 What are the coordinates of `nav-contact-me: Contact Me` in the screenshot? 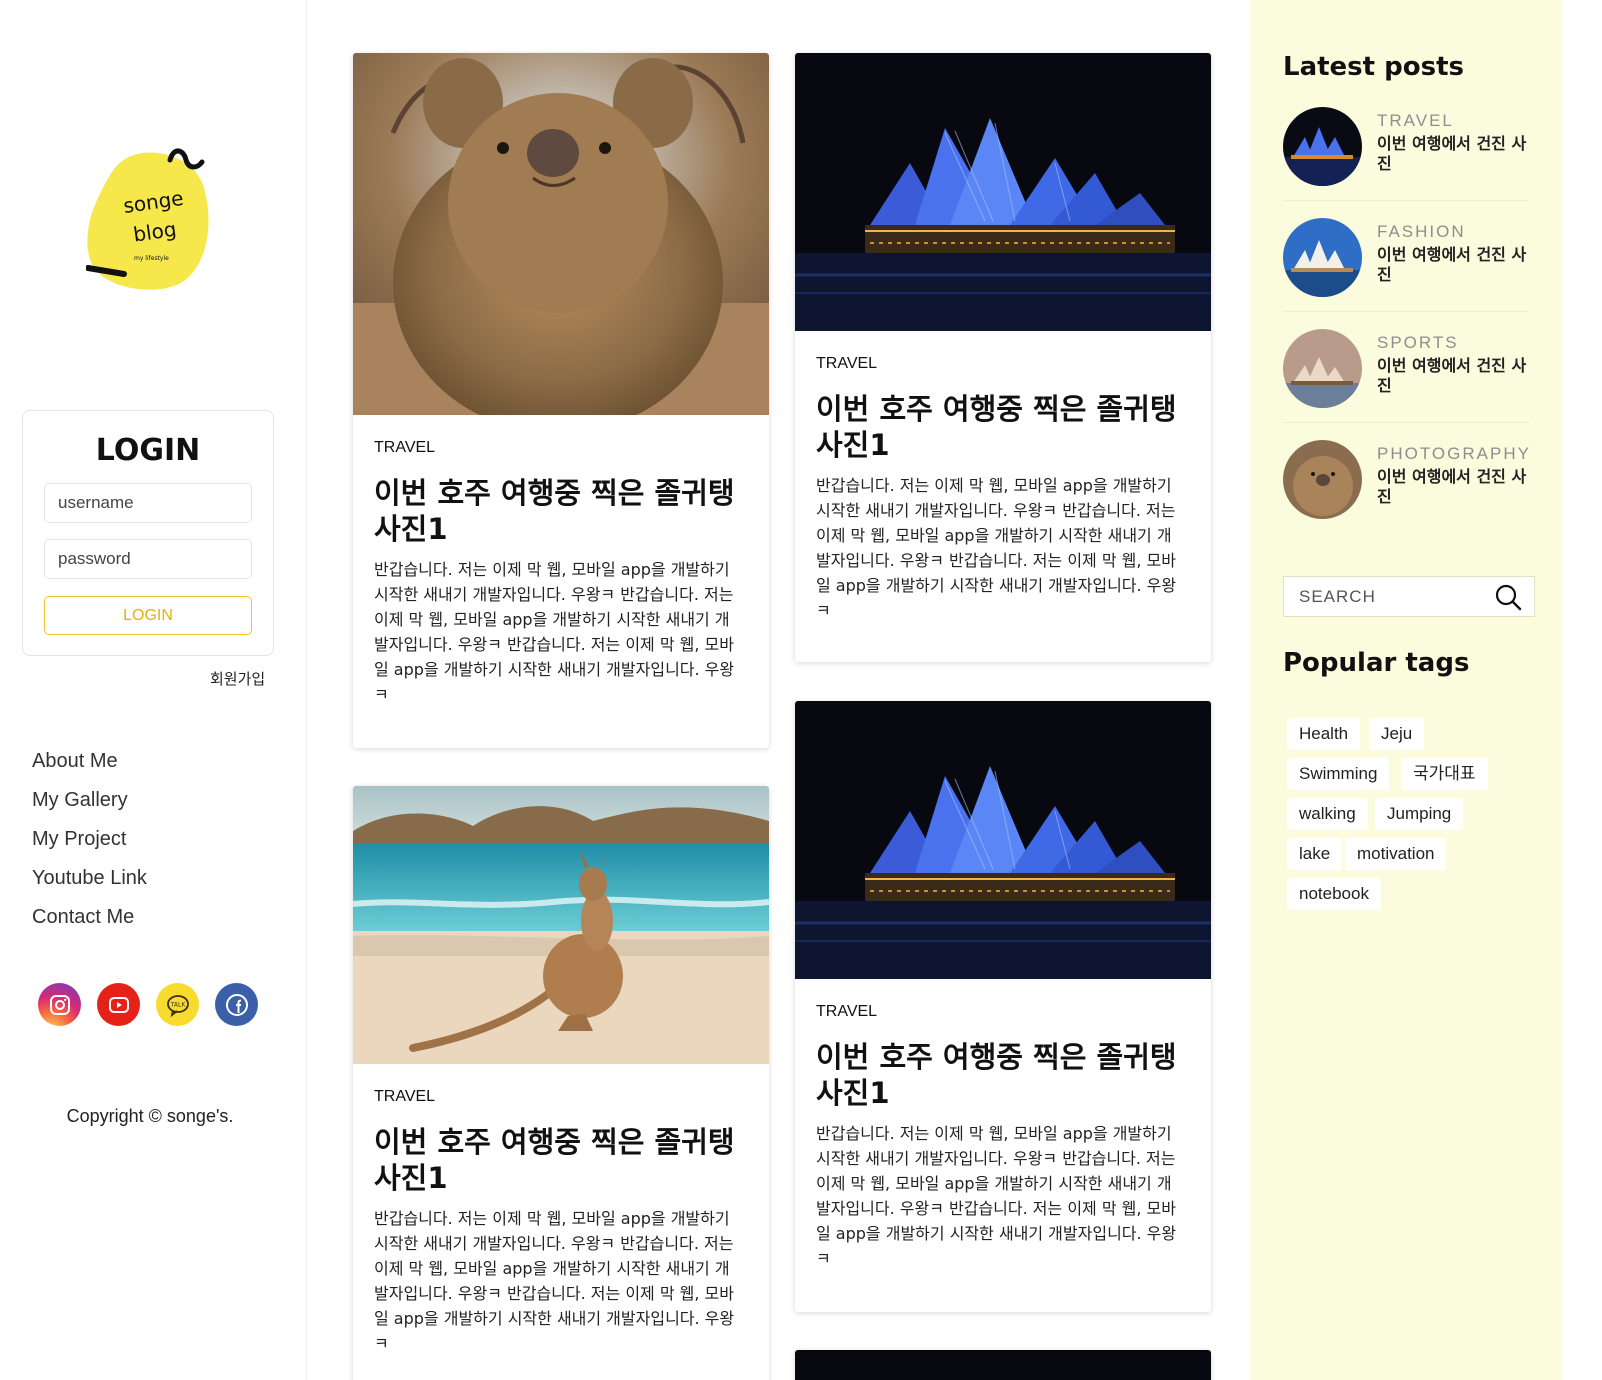 It's located at (89, 923).